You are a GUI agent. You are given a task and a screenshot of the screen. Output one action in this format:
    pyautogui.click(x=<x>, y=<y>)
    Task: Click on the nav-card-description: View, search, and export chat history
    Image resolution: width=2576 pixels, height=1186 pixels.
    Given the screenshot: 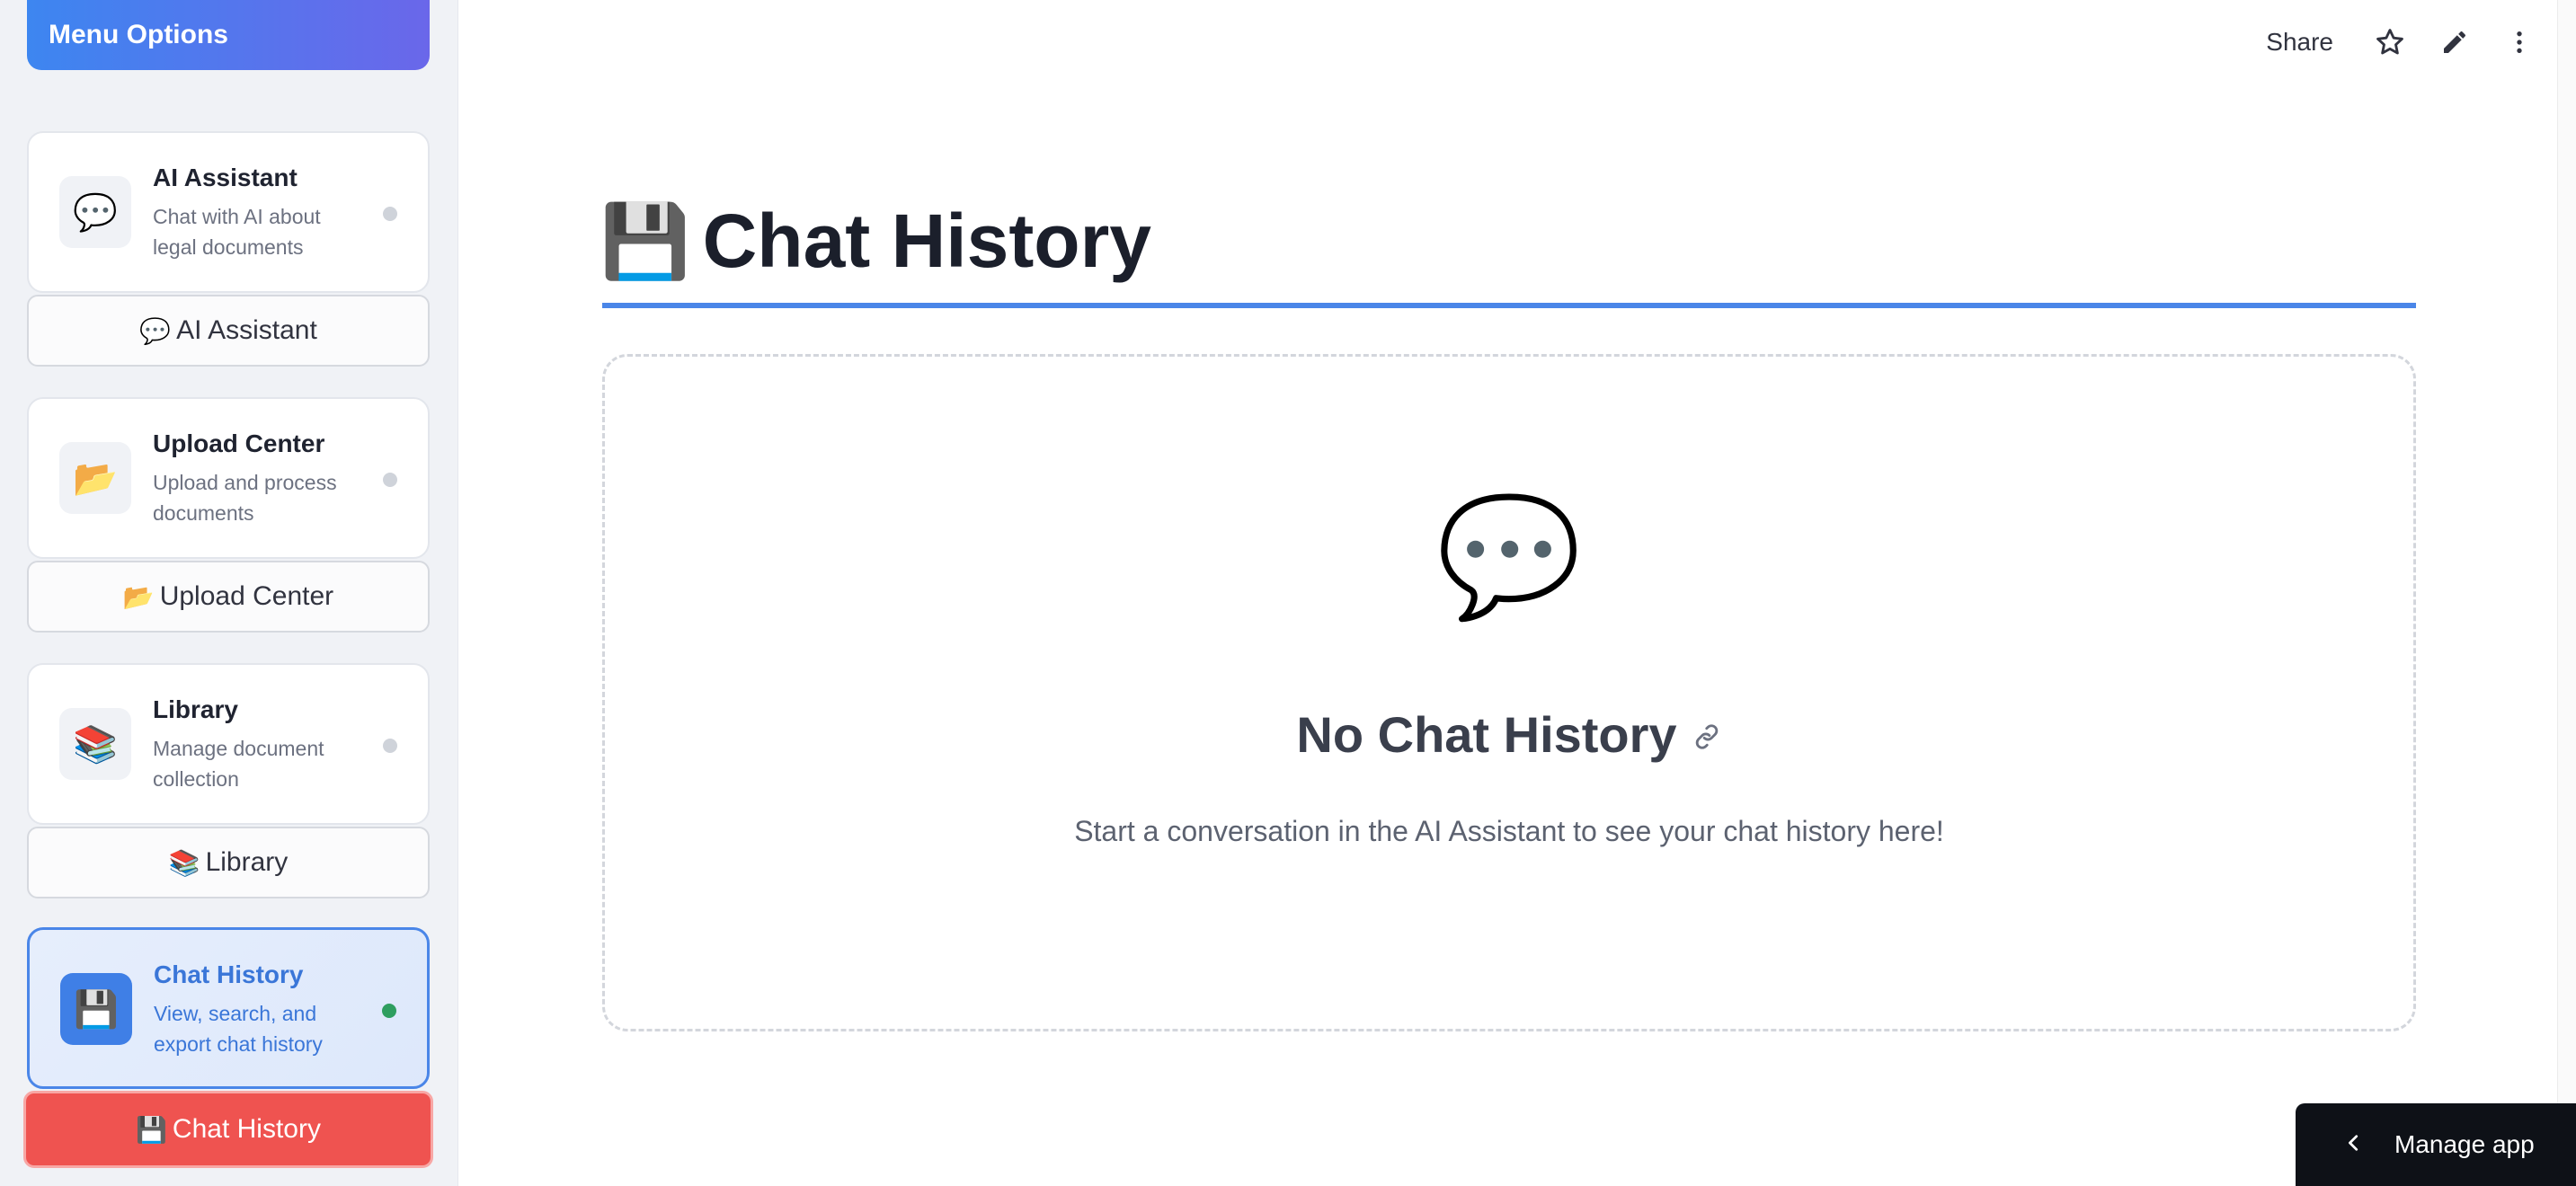 What is the action you would take?
    pyautogui.click(x=238, y=1029)
    